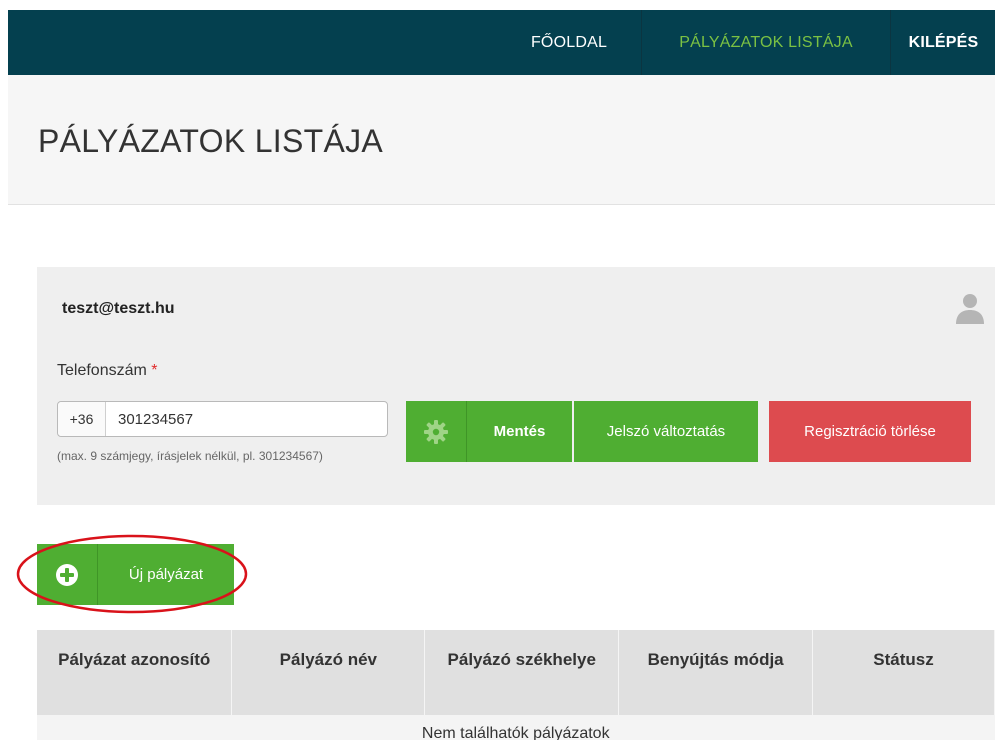 This screenshot has height=740, width=995. I want to click on gear-icon, so click(436, 431).